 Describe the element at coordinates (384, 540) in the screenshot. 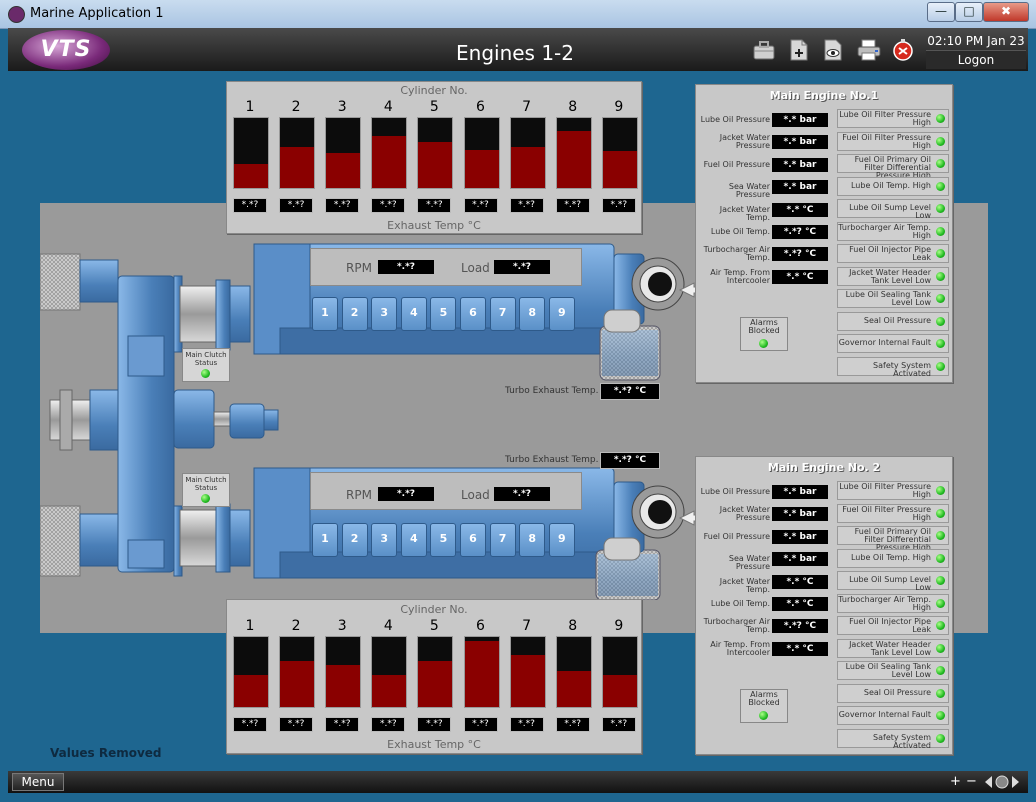

I see `engine-cylinder-tile: 3` at that location.